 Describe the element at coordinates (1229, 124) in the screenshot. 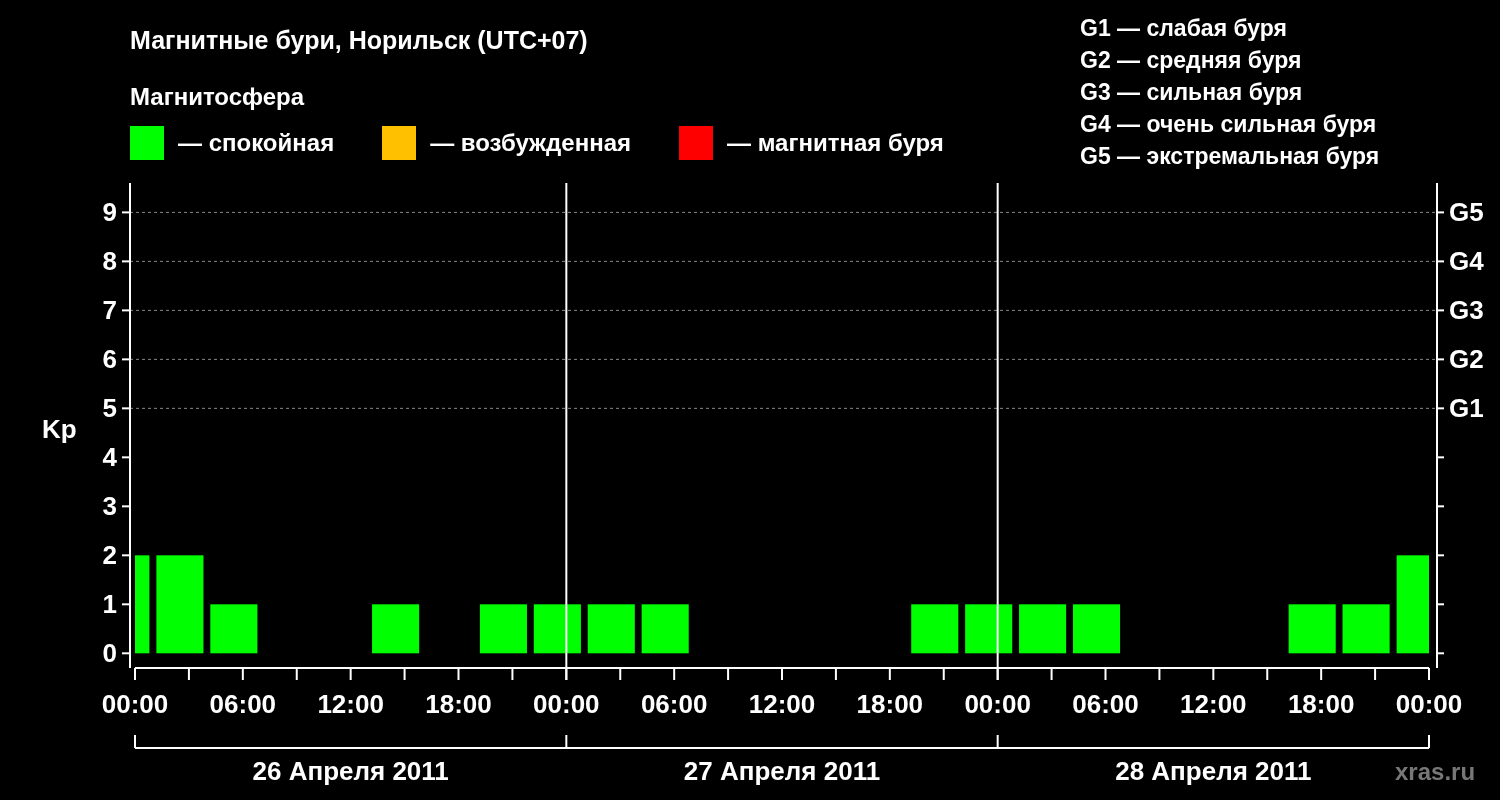

I see `storm-scale-entry: G4 — очень сильная буря` at that location.